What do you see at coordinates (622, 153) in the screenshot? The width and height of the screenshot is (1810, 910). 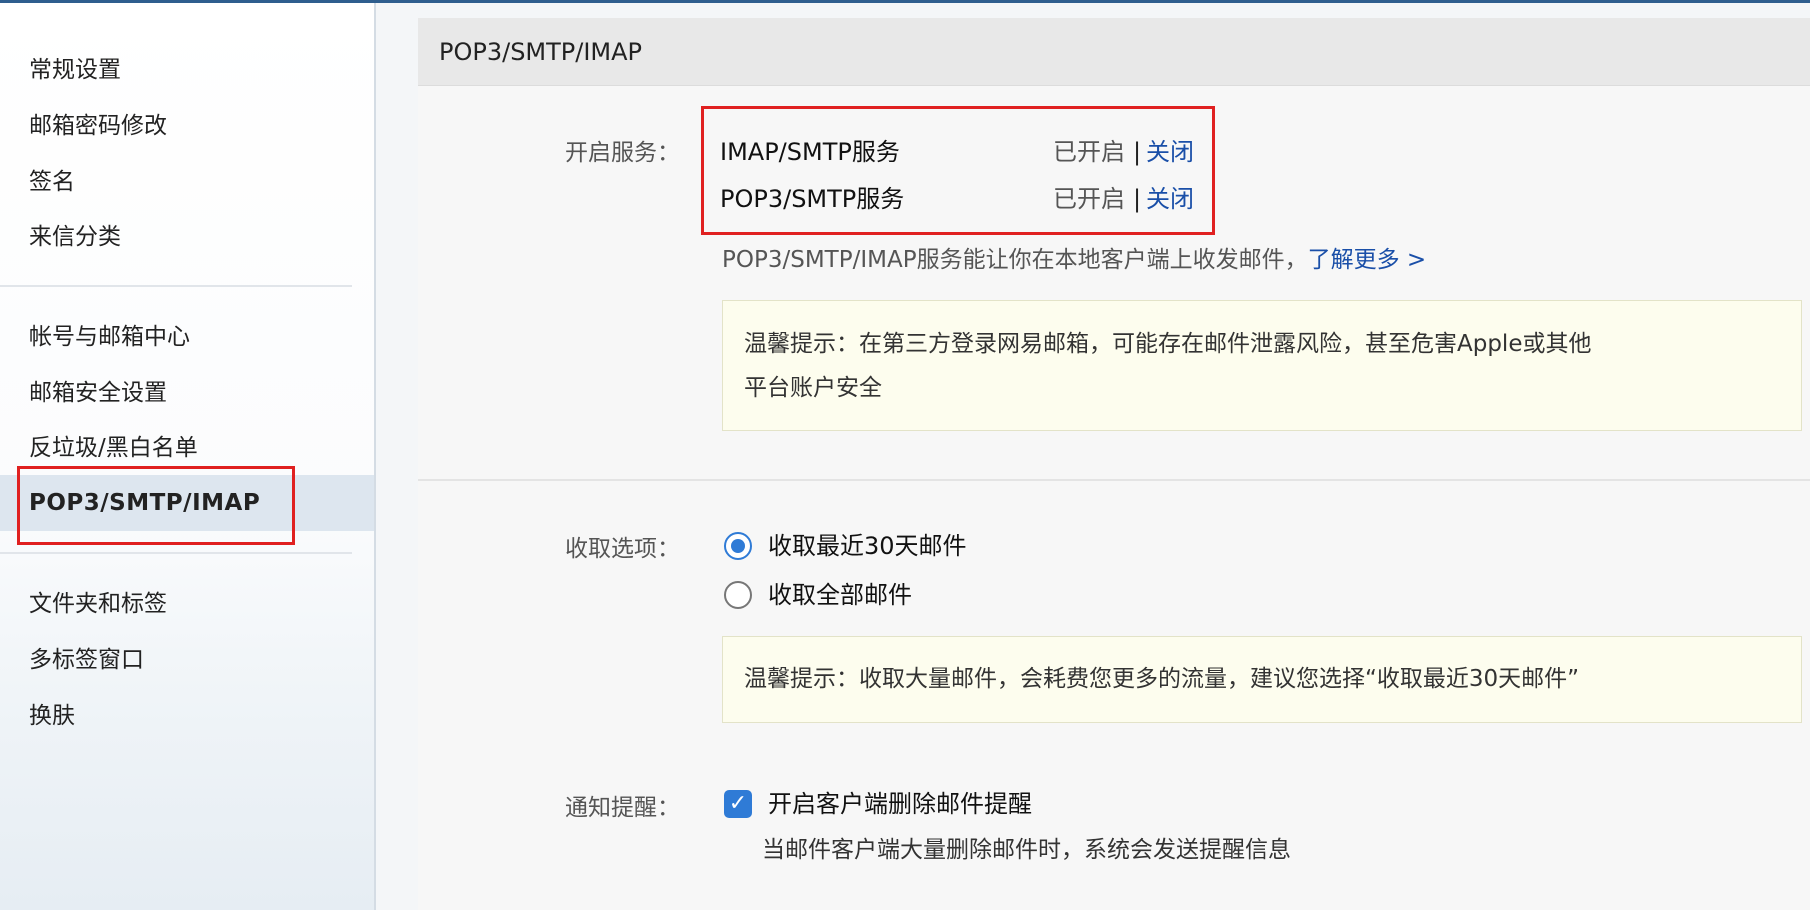 I see `services-label: 开启服务：` at bounding box center [622, 153].